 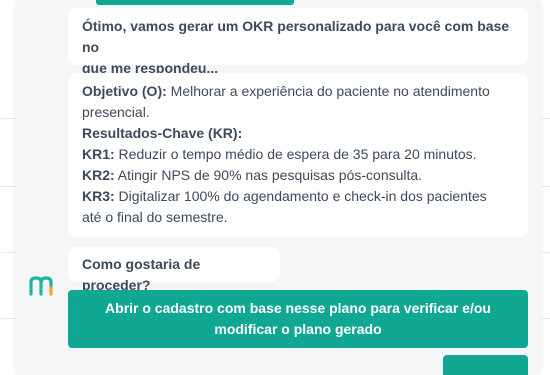 What do you see at coordinates (98, 175) in the screenshot?
I see `kr2-label: KR2:` at bounding box center [98, 175].